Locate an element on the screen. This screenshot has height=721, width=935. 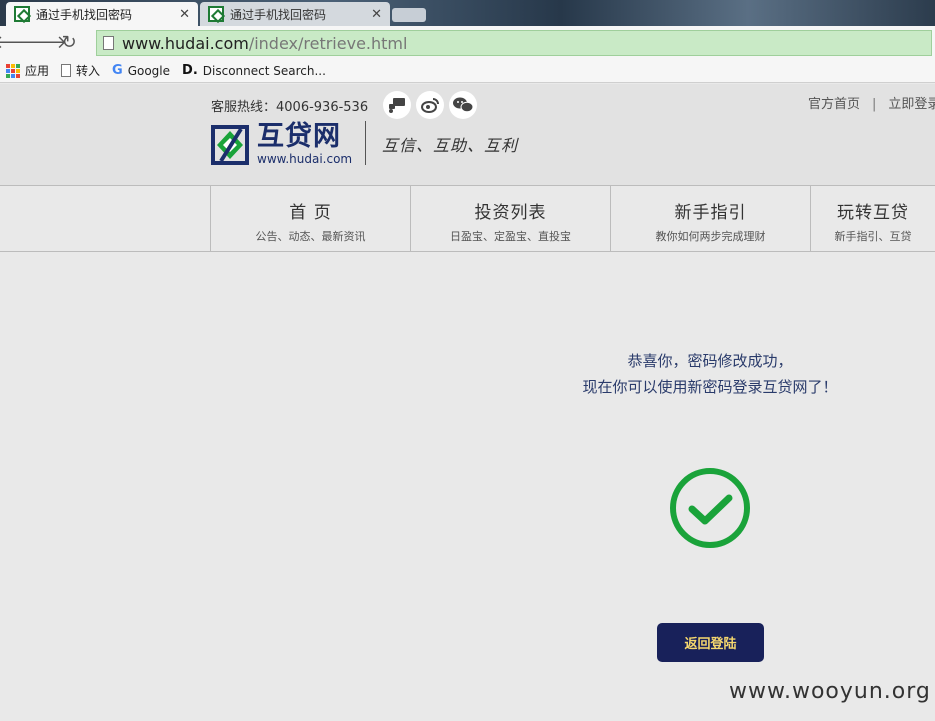
browser-tab-active: 通过手机找回密码 ✕ is located at coordinates (102, 14).